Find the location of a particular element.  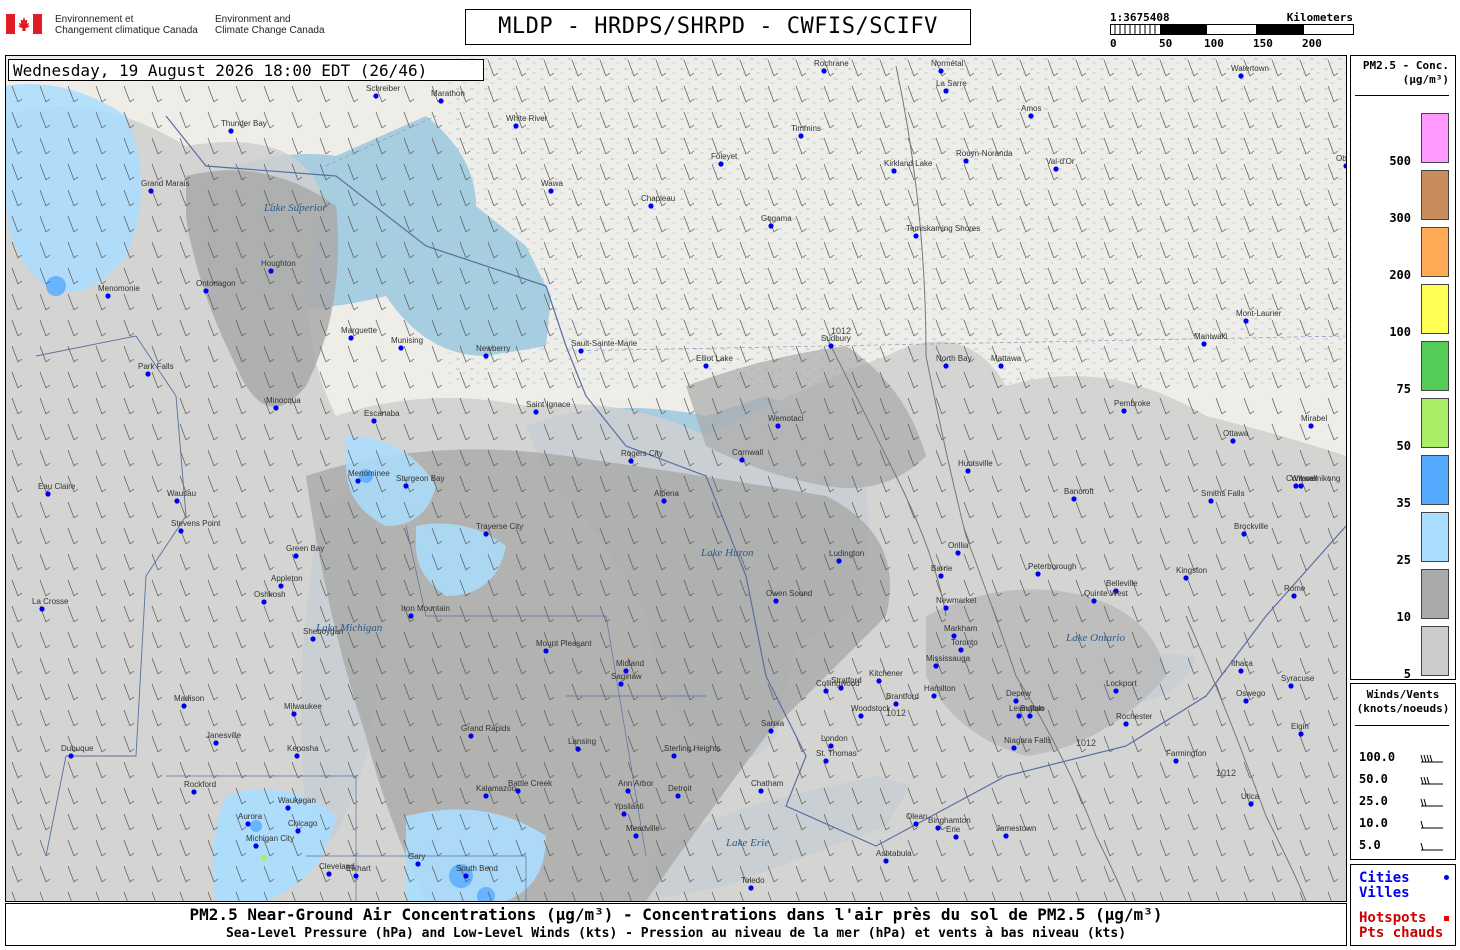

scale-unit: Kilometers is located at coordinates (1319, 17).